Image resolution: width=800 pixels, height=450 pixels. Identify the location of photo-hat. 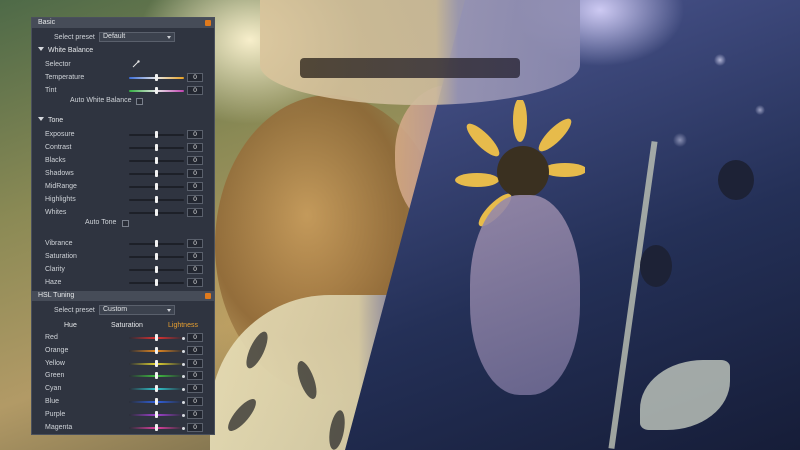
(420, 52).